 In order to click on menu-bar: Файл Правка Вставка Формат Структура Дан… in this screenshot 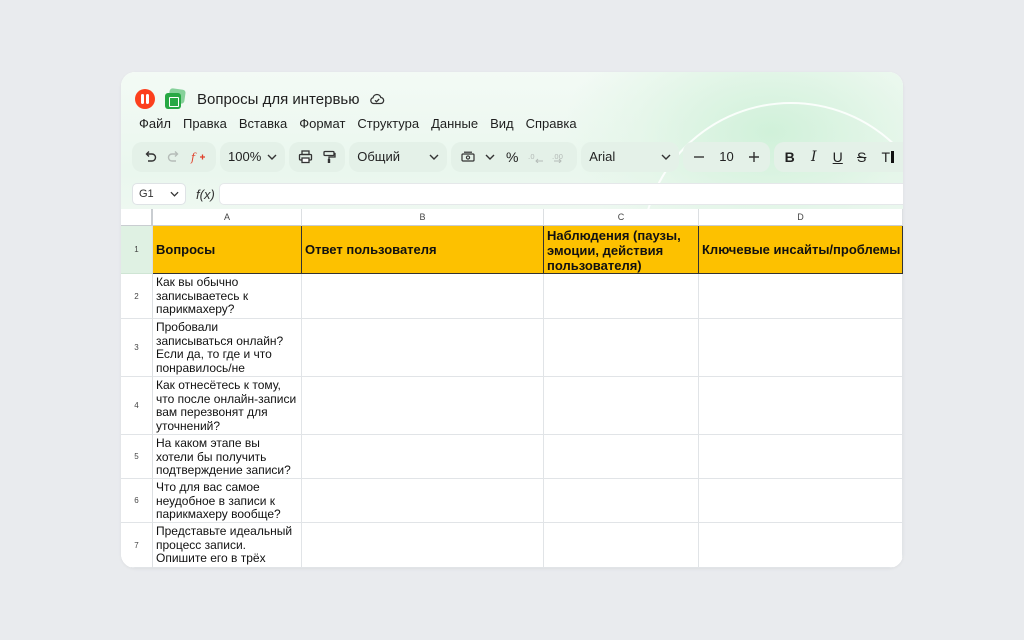, I will do `click(364, 123)`.